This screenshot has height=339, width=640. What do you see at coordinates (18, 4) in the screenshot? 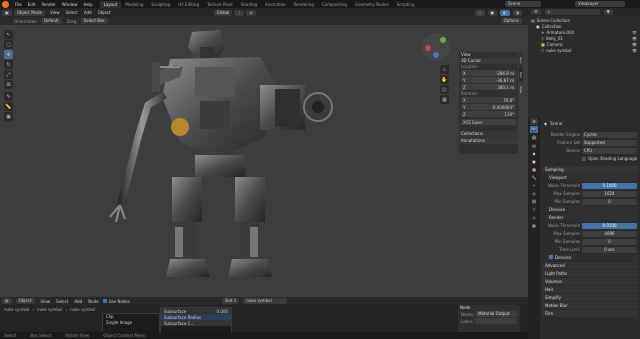
I see `menu-file: File` at bounding box center [18, 4].